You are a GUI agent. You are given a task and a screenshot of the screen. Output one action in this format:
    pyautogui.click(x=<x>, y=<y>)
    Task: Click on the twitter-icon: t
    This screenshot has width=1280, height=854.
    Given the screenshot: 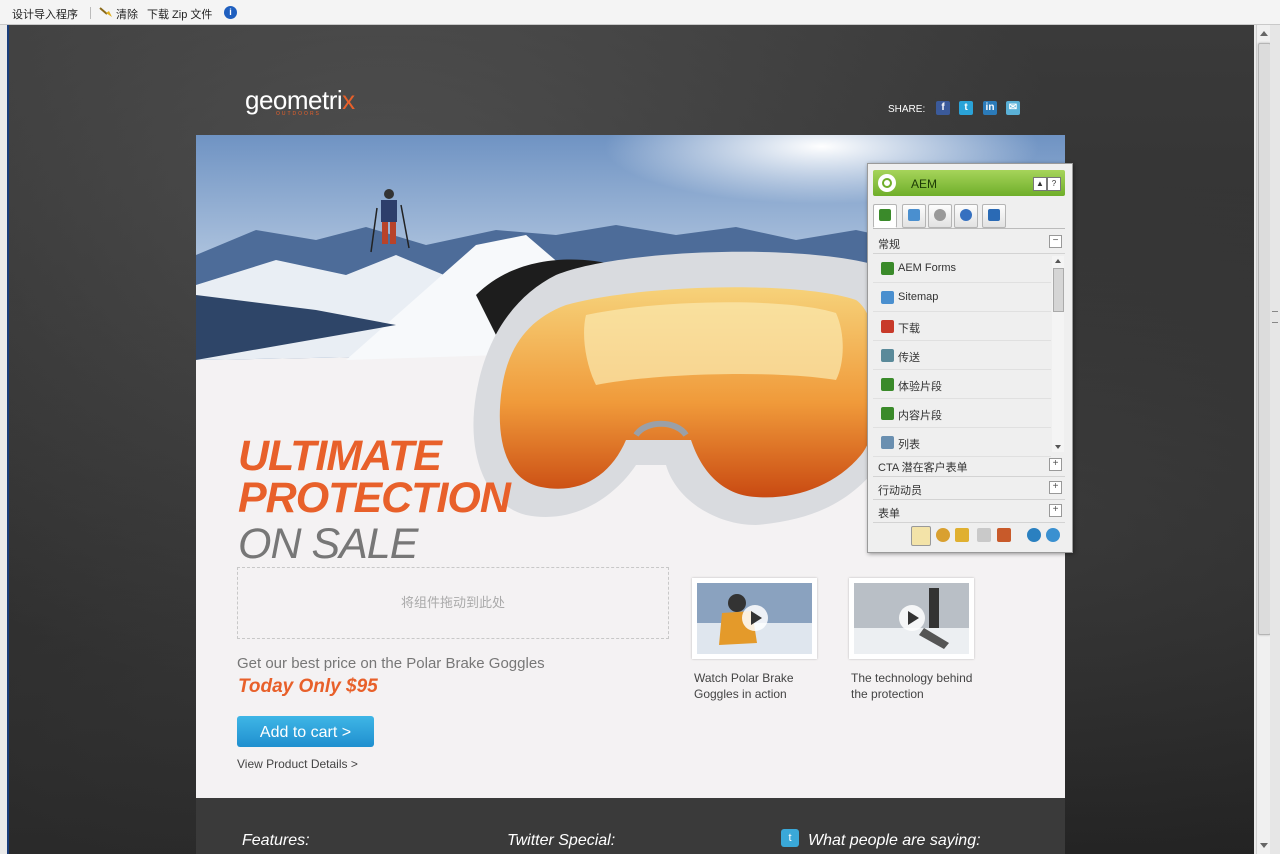 What is the action you would take?
    pyautogui.click(x=966, y=108)
    